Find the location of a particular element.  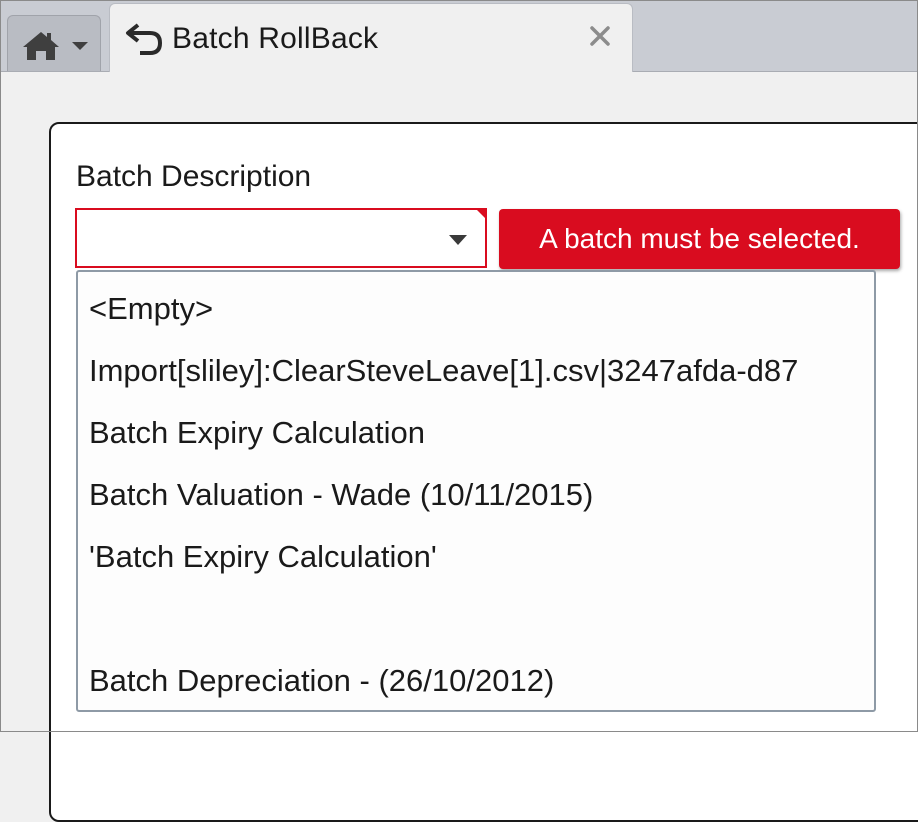

tab-batch-rollback: Batch RollBack is located at coordinates (371, 38).